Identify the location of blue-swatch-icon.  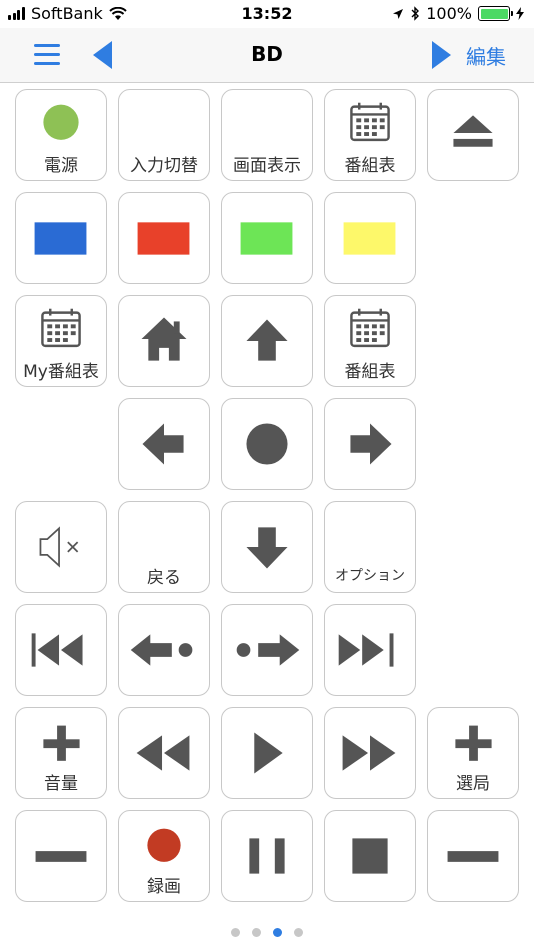
(60, 238).